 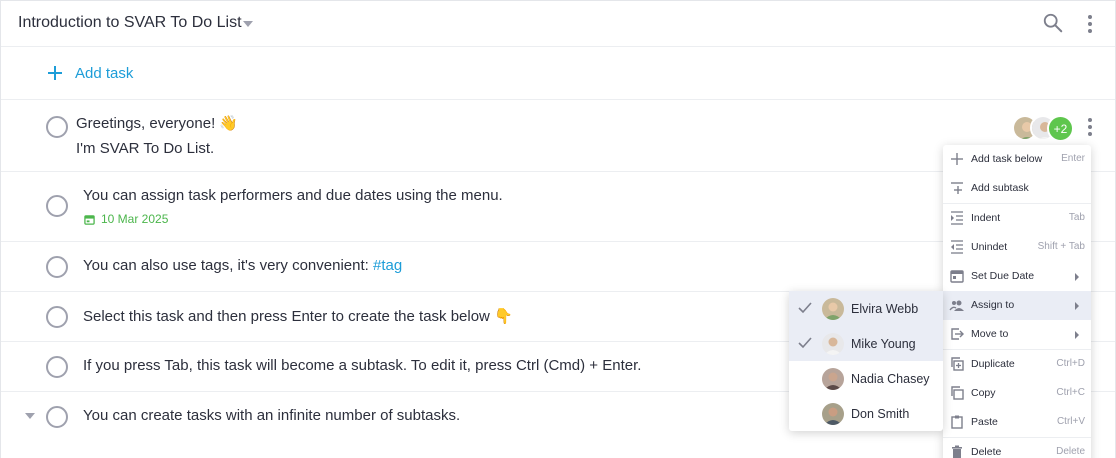 What do you see at coordinates (993, 305) in the screenshot?
I see `menu-item-label: Assign to` at bounding box center [993, 305].